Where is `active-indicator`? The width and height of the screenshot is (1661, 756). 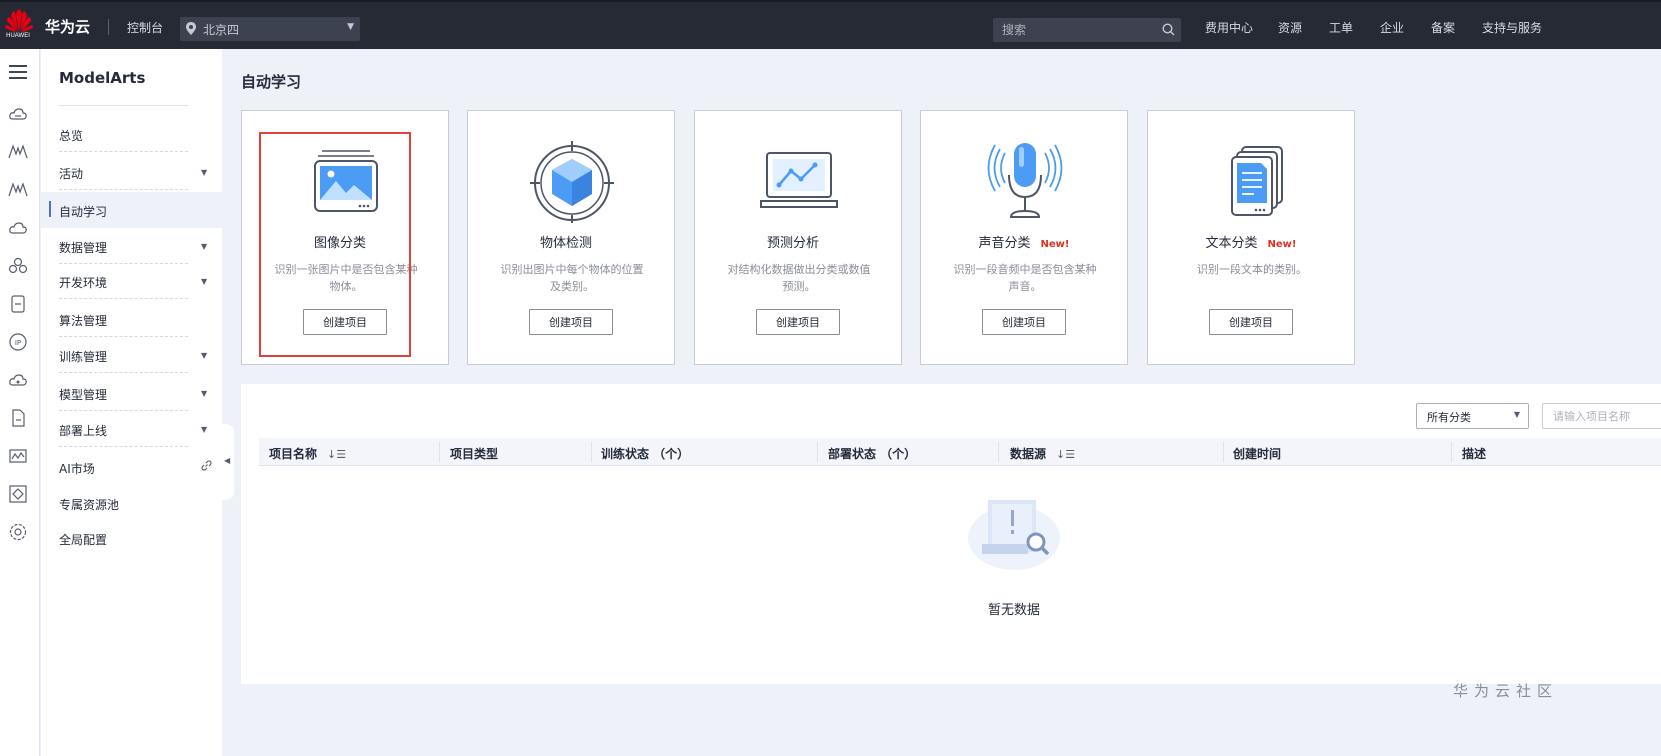 active-indicator is located at coordinates (50, 209).